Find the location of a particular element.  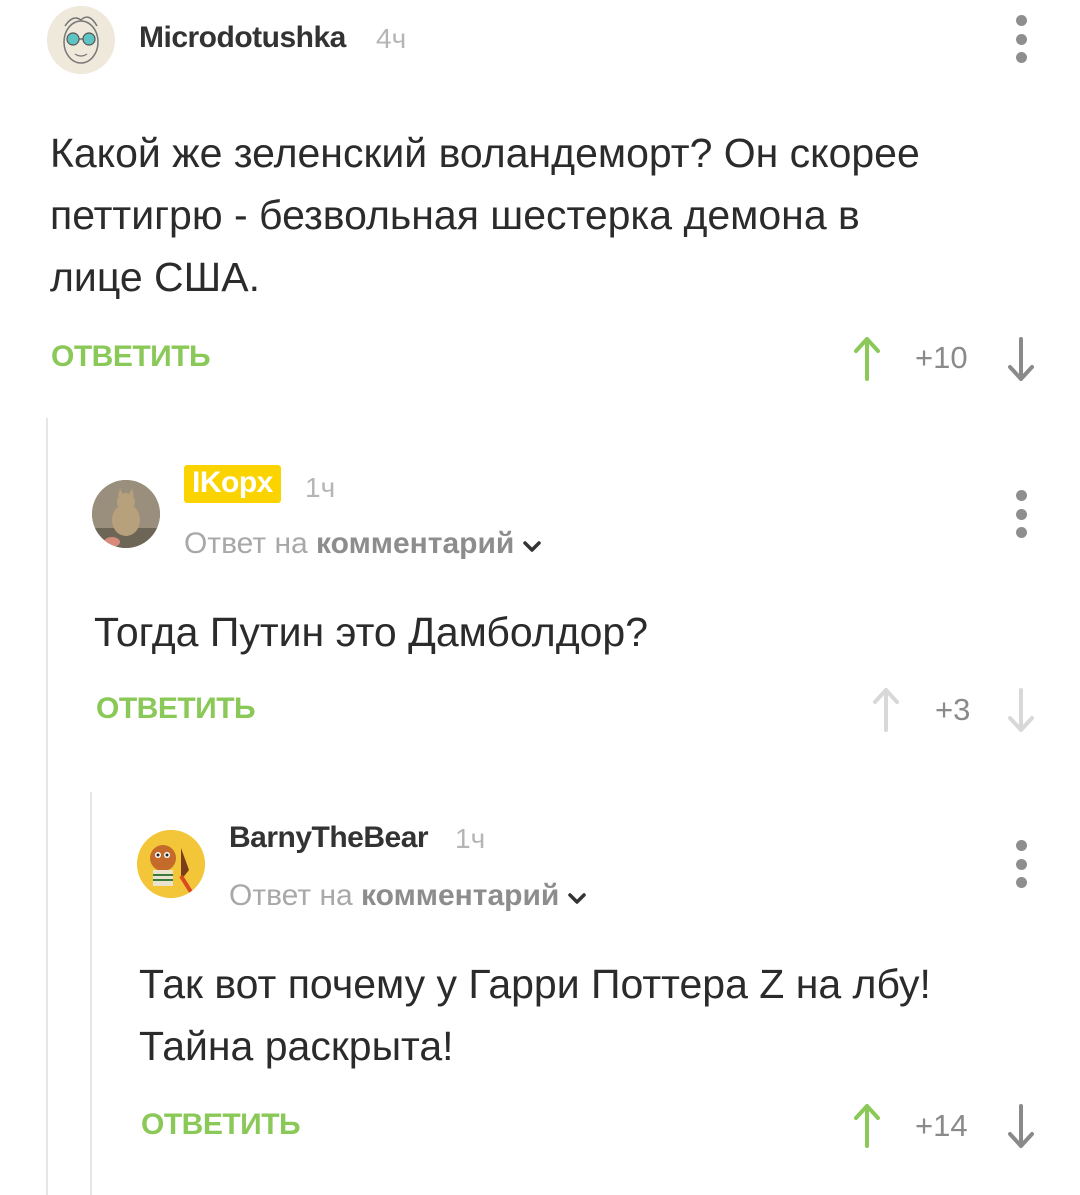

comment-text: Тогда Путин это Дамболдор? is located at coordinates (371, 632).